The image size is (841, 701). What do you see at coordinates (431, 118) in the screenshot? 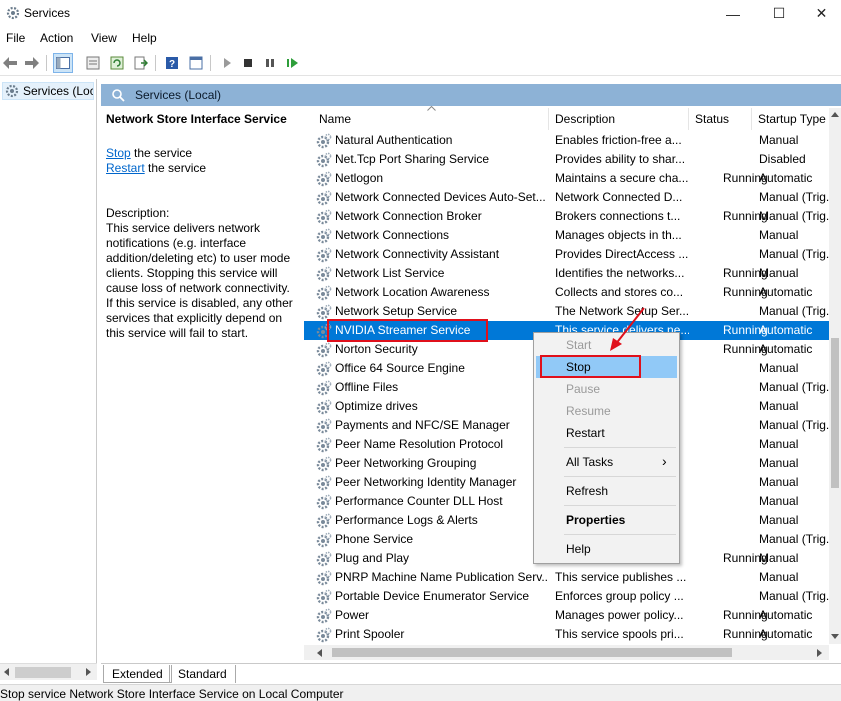
I see `column-header-name: Name` at bounding box center [431, 118].